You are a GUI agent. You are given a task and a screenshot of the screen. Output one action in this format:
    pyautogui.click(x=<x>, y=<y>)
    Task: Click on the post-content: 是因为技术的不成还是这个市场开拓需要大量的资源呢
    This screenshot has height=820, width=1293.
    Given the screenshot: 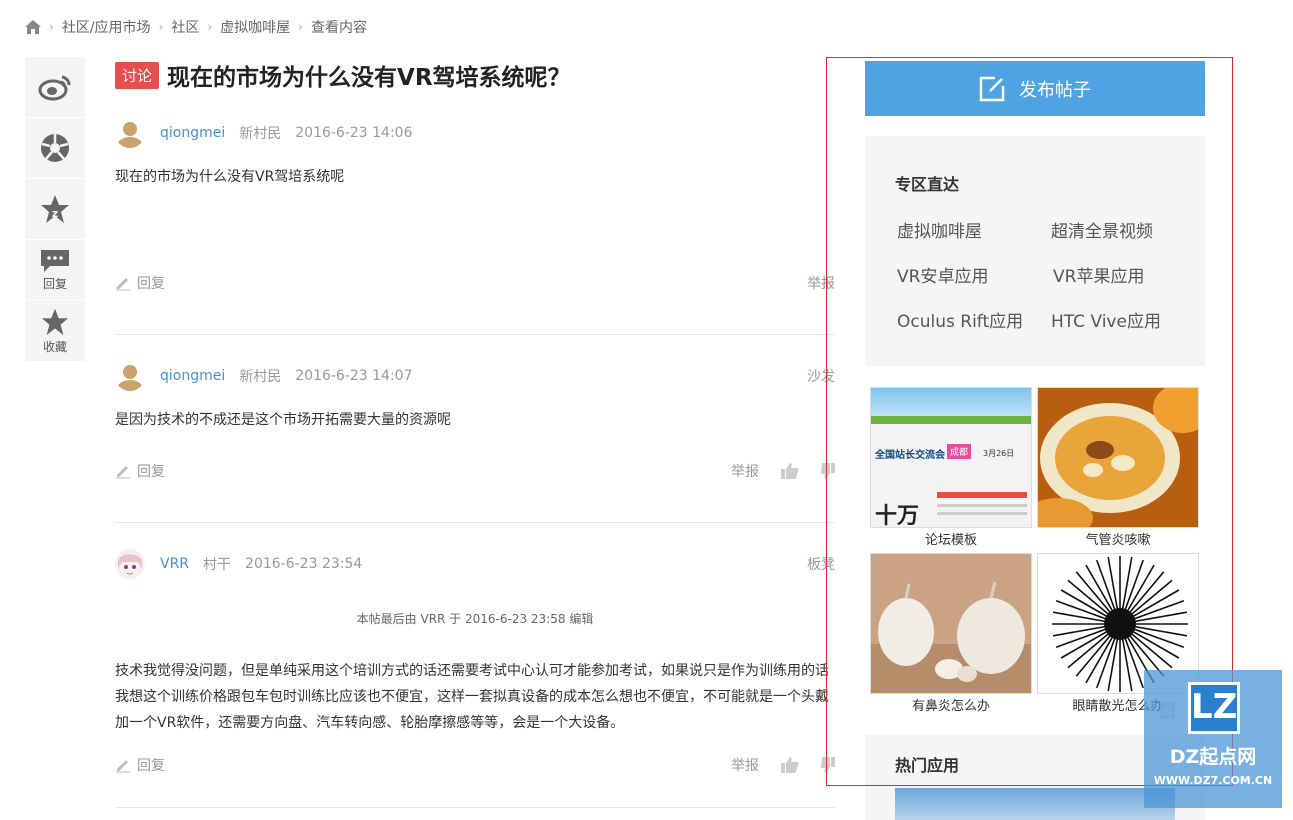 What is the action you would take?
    pyautogui.click(x=283, y=420)
    